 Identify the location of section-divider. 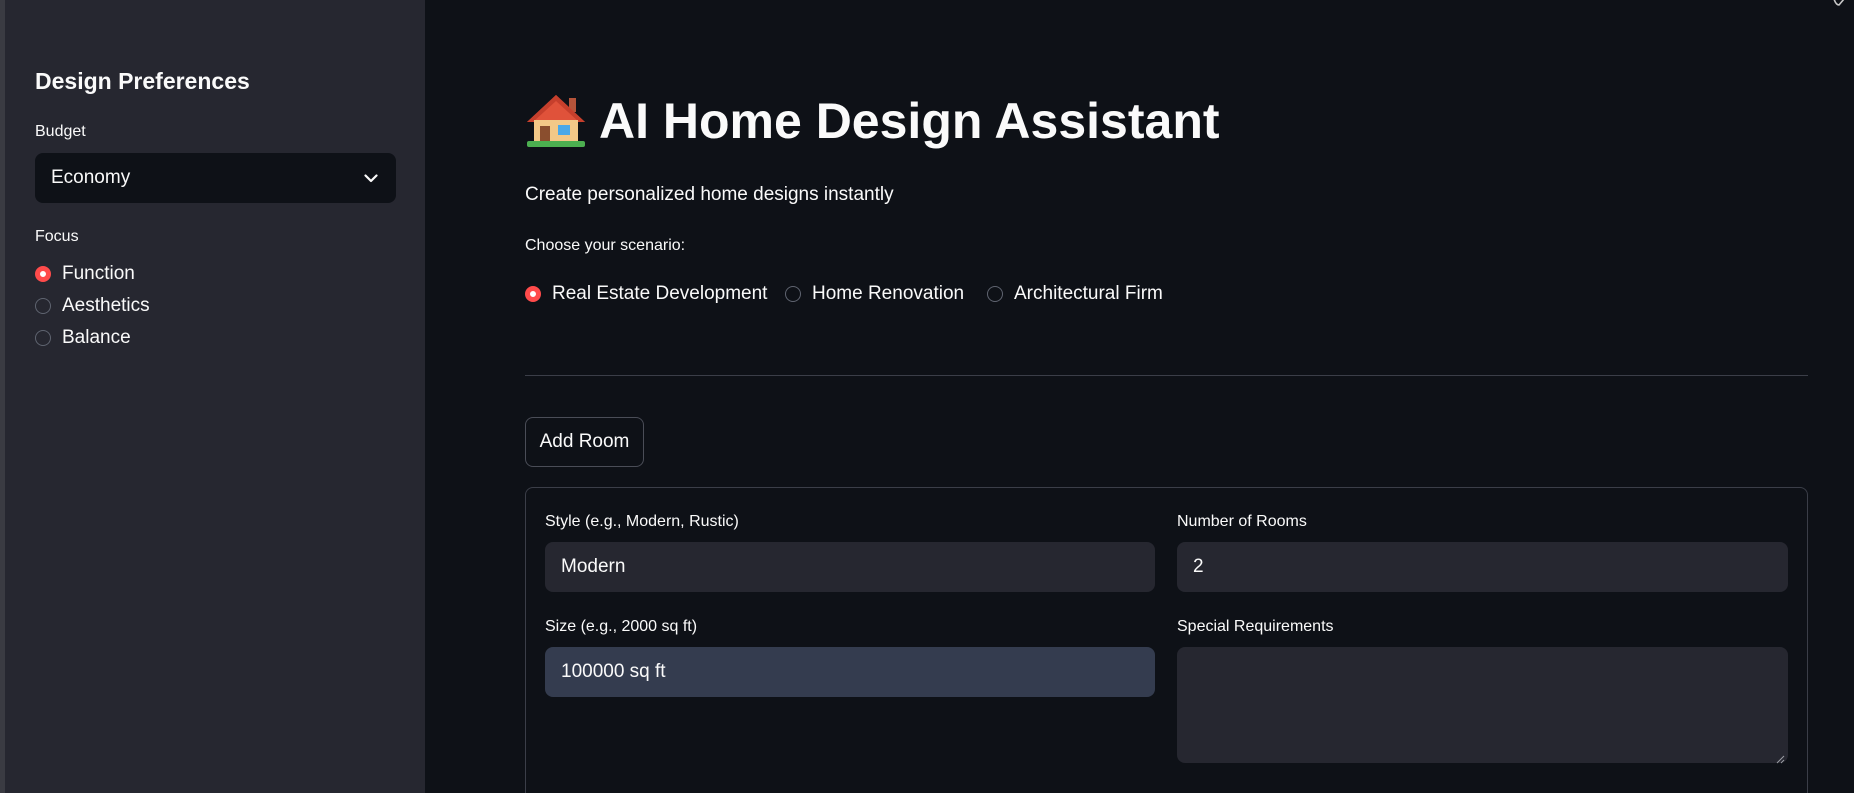
(1166, 375).